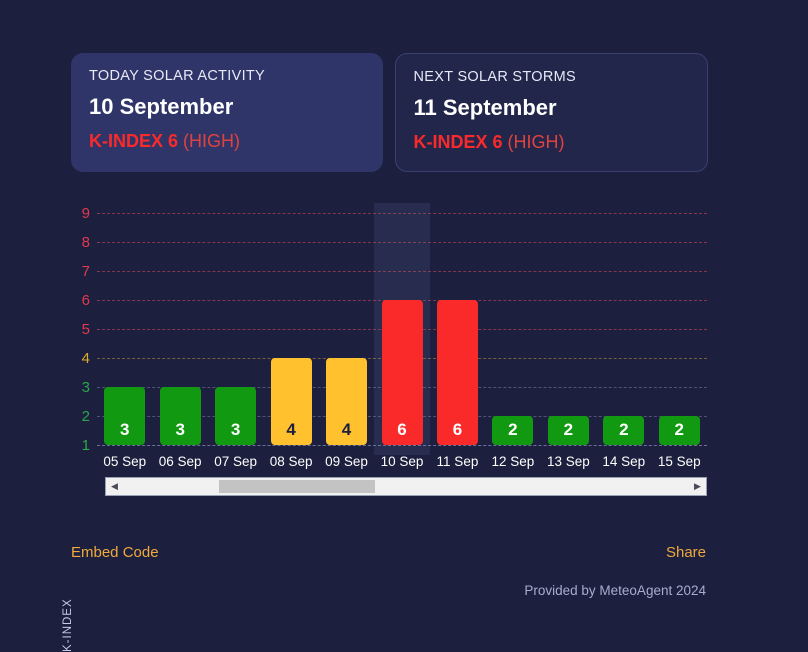 The image size is (808, 652). I want to click on y-axis-tick-9: 9, so click(85, 213).